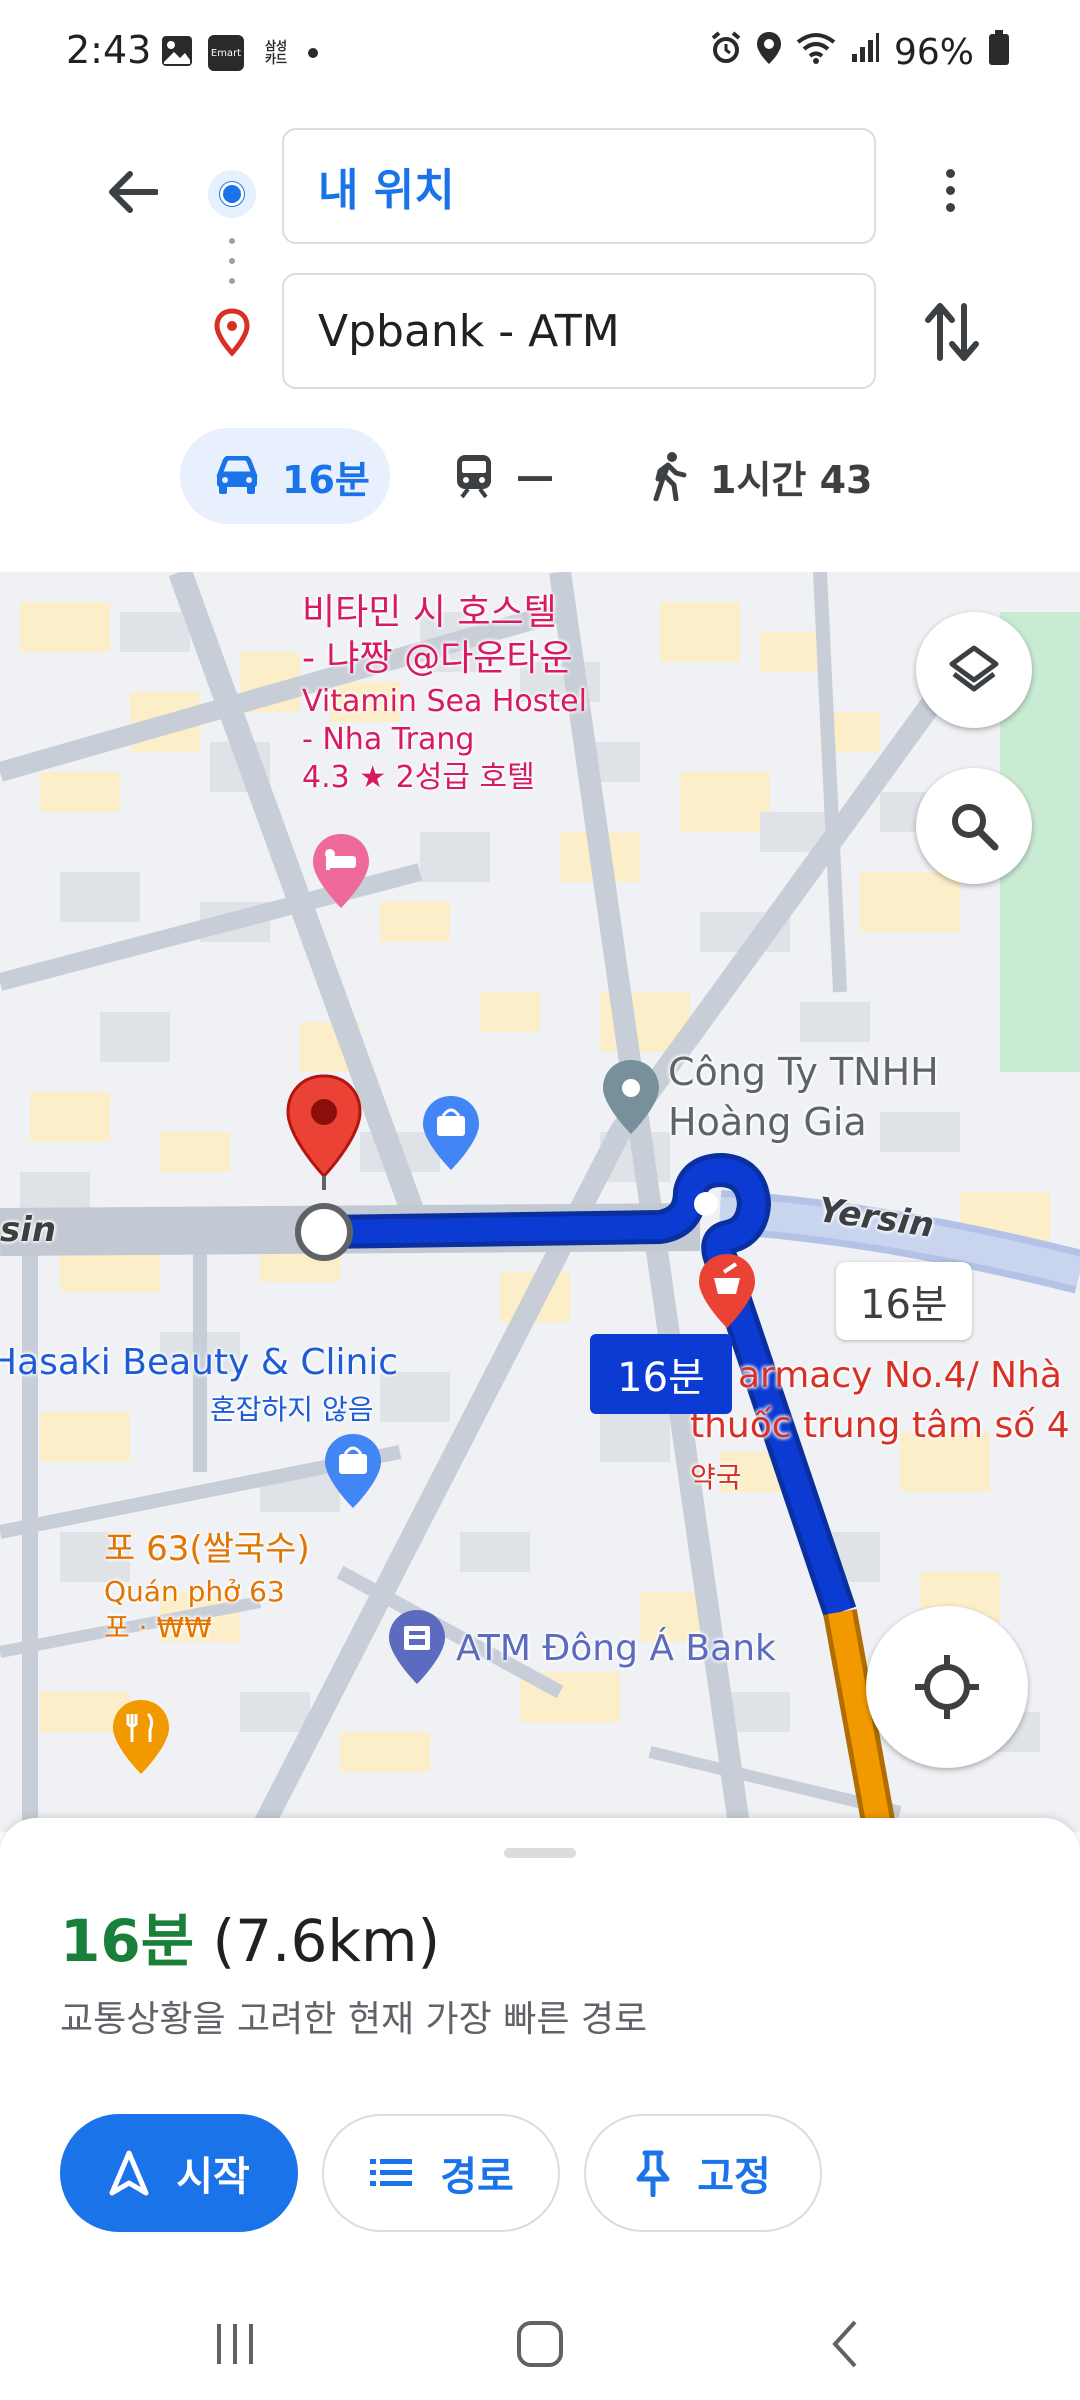 The width and height of the screenshot is (1080, 2400). What do you see at coordinates (341, 871) in the screenshot?
I see `hotel-marker-icon` at bounding box center [341, 871].